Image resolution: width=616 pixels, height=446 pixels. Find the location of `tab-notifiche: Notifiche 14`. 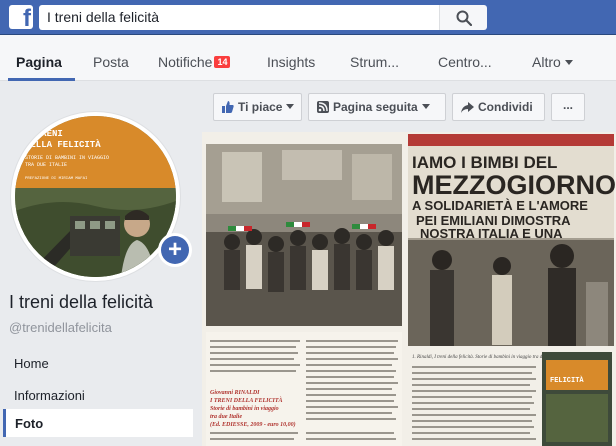

tab-notifiche: Notifiche 14 is located at coordinates (194, 62).